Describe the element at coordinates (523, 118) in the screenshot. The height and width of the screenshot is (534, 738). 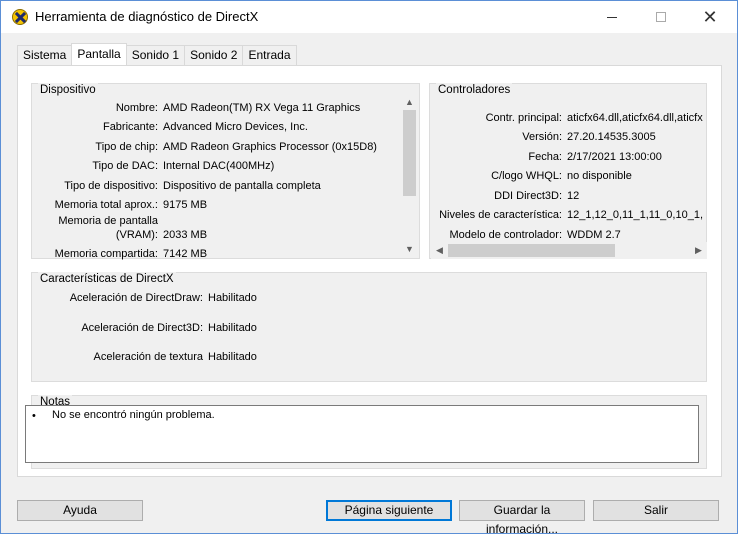
I see `field-label: Contr. principal:` at that location.